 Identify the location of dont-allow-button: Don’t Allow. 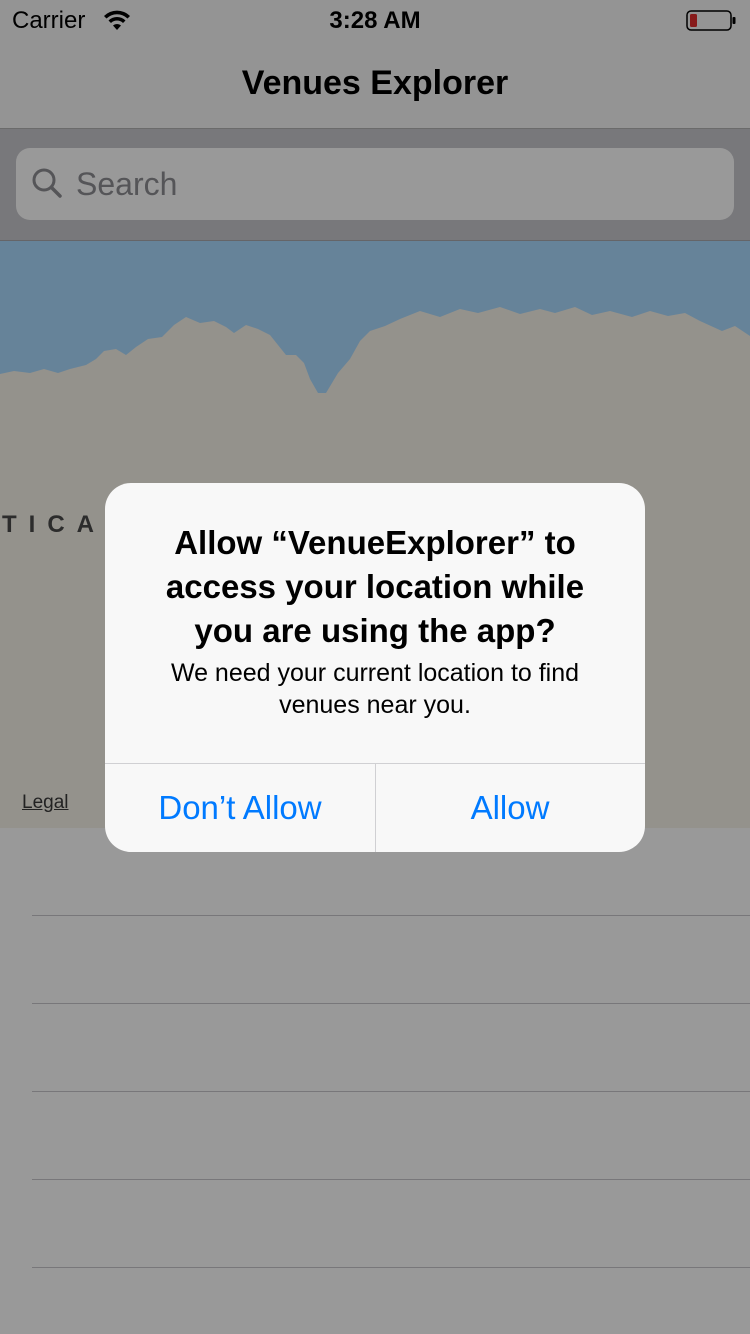
(240, 808).